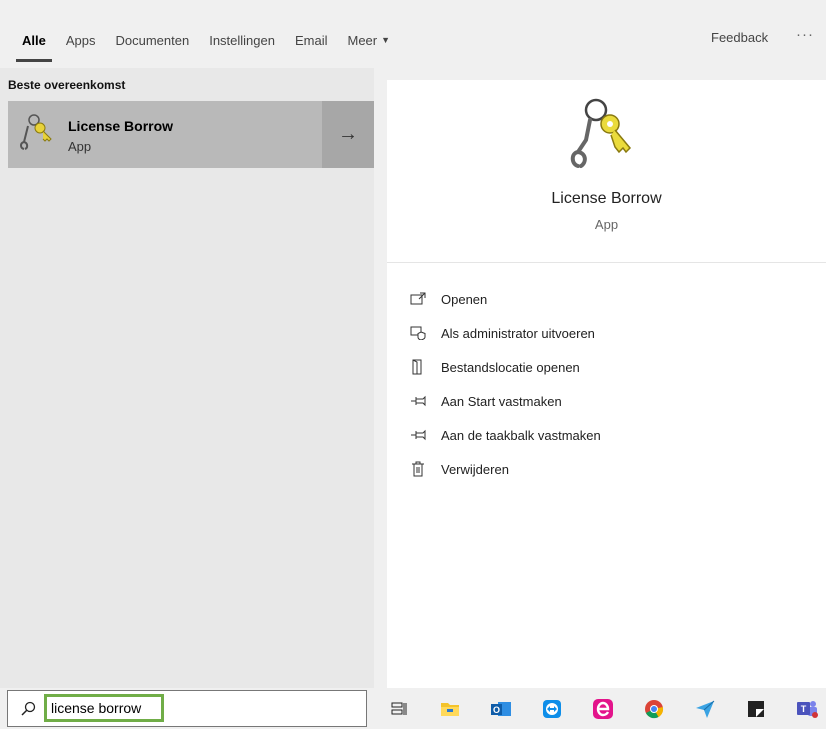  I want to click on search-icon, so click(28, 708).